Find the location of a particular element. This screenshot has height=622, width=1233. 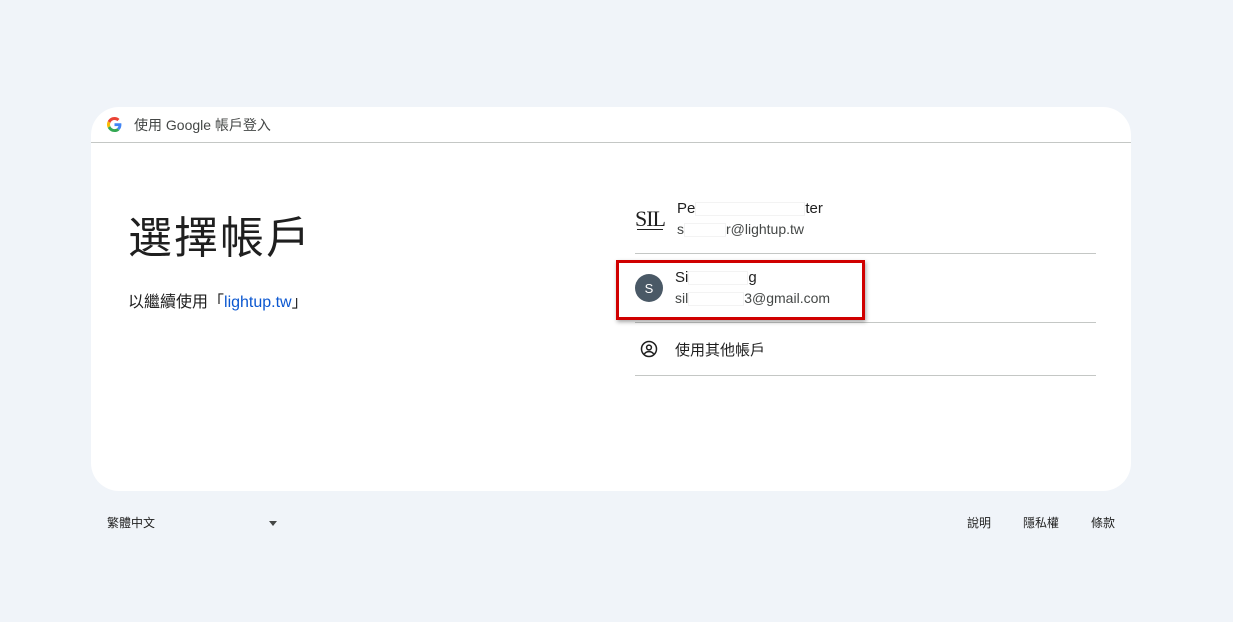

account-email: sil 3@gmail.com is located at coordinates (752, 298).